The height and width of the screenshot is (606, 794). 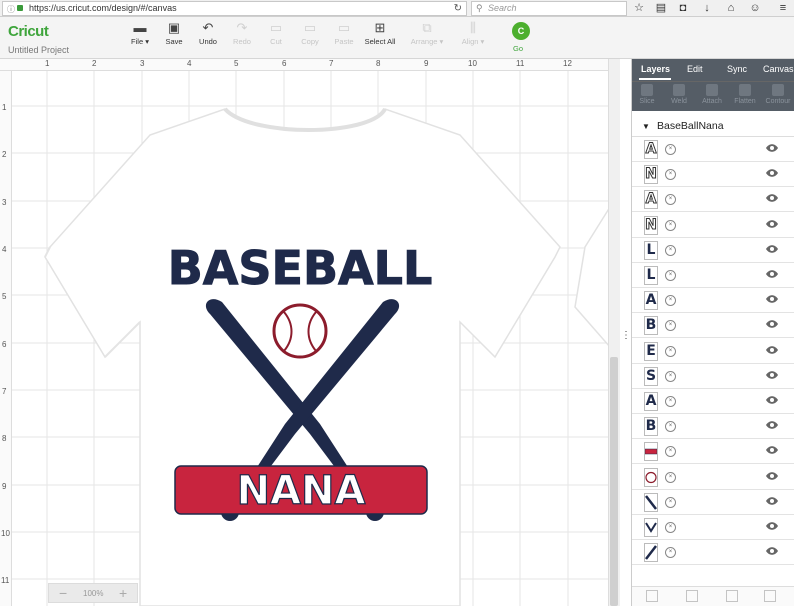 What do you see at coordinates (713, 351) in the screenshot?
I see `layer-row: E ×` at bounding box center [713, 351].